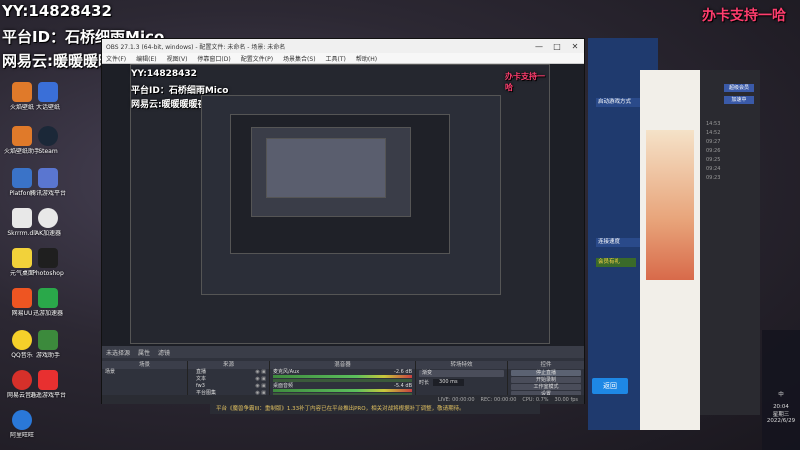 This screenshot has width=800, height=450. Describe the element at coordinates (336, 58) in the screenshot. I see `menu-tools: 工具(T)` at that location.